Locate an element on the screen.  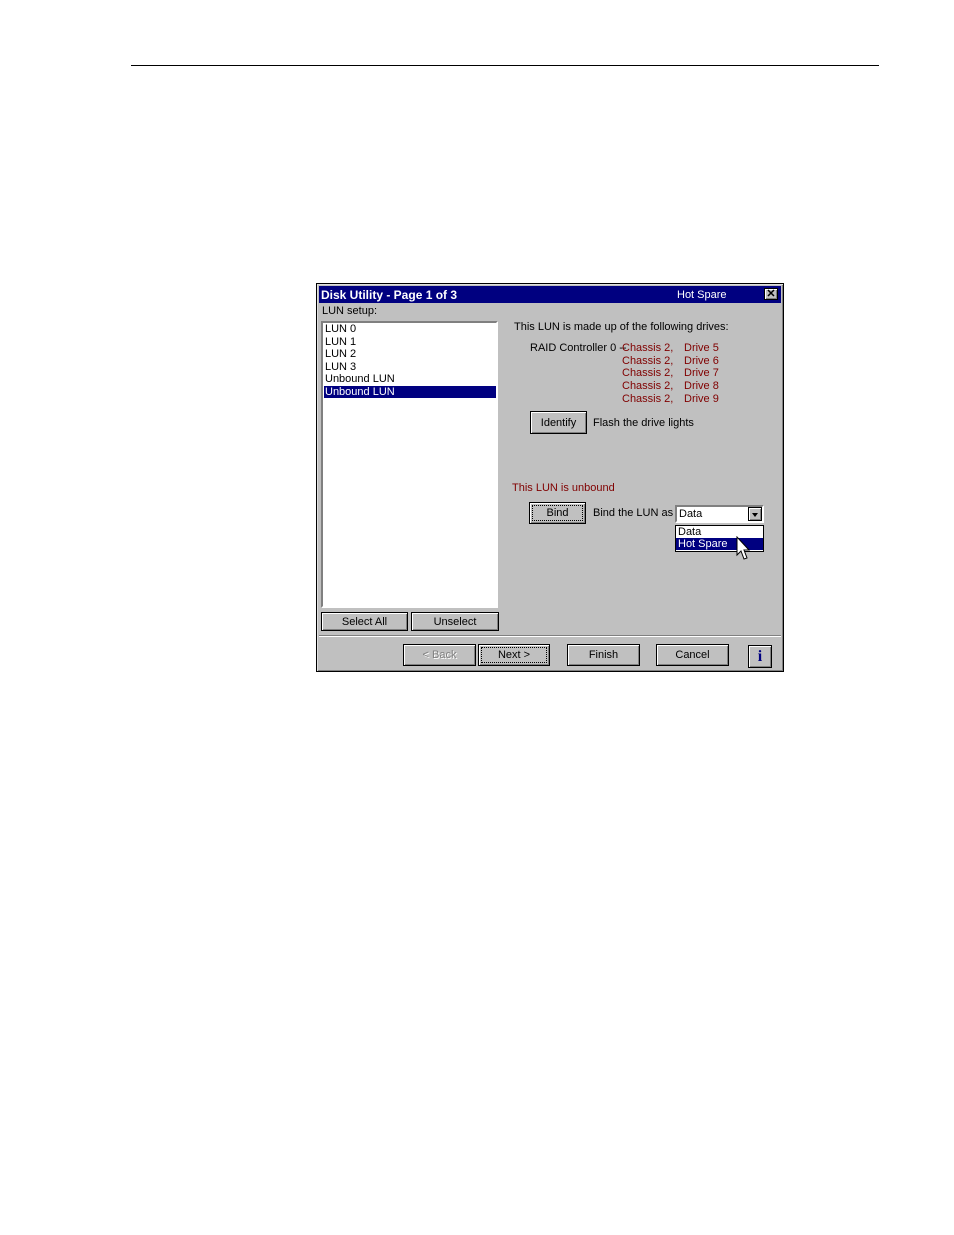
drive-number: Drive 7 is located at coordinates (701, 373).